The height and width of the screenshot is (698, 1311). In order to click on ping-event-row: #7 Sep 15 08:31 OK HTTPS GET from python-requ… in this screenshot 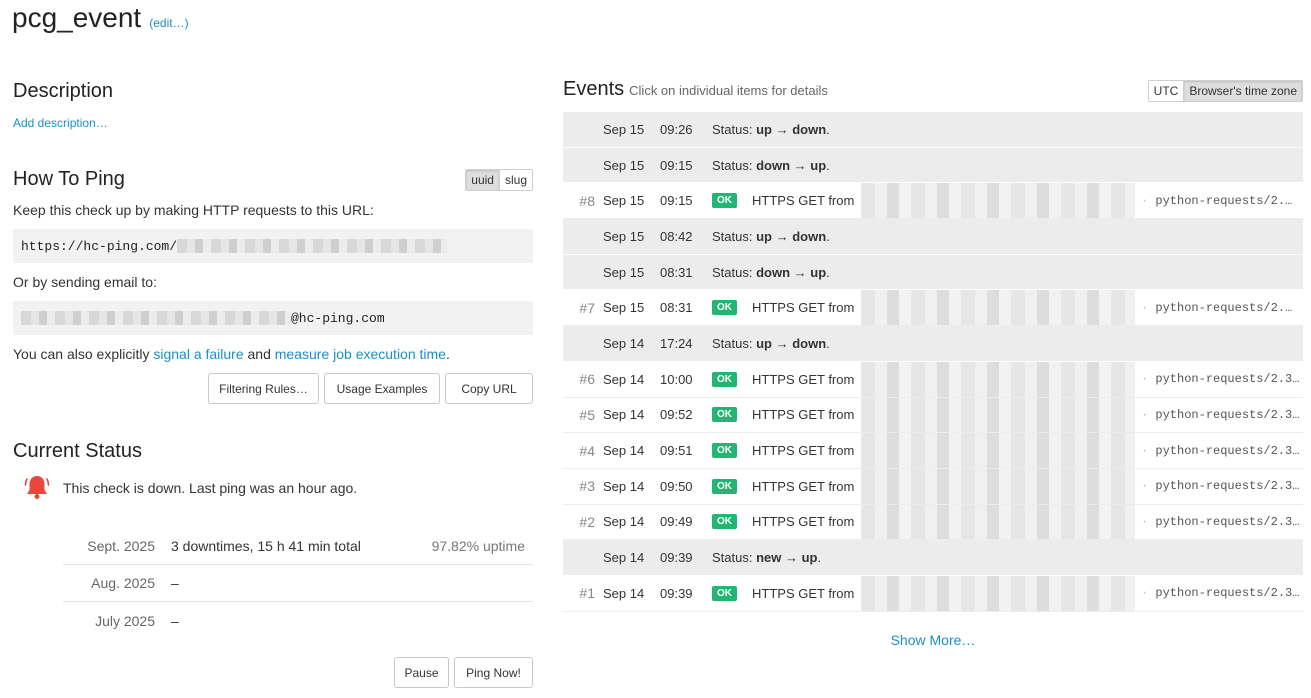, I will do `click(933, 308)`.